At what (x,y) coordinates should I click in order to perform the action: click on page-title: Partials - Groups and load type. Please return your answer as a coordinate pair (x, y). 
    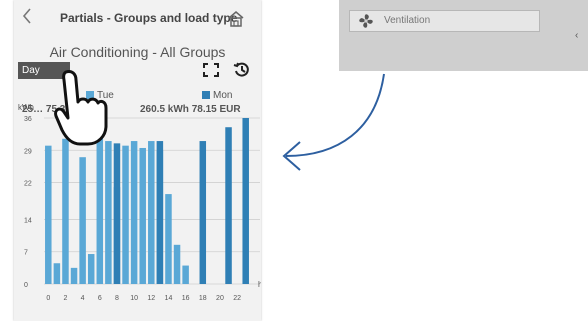
    Looking at the image, I should click on (149, 18).